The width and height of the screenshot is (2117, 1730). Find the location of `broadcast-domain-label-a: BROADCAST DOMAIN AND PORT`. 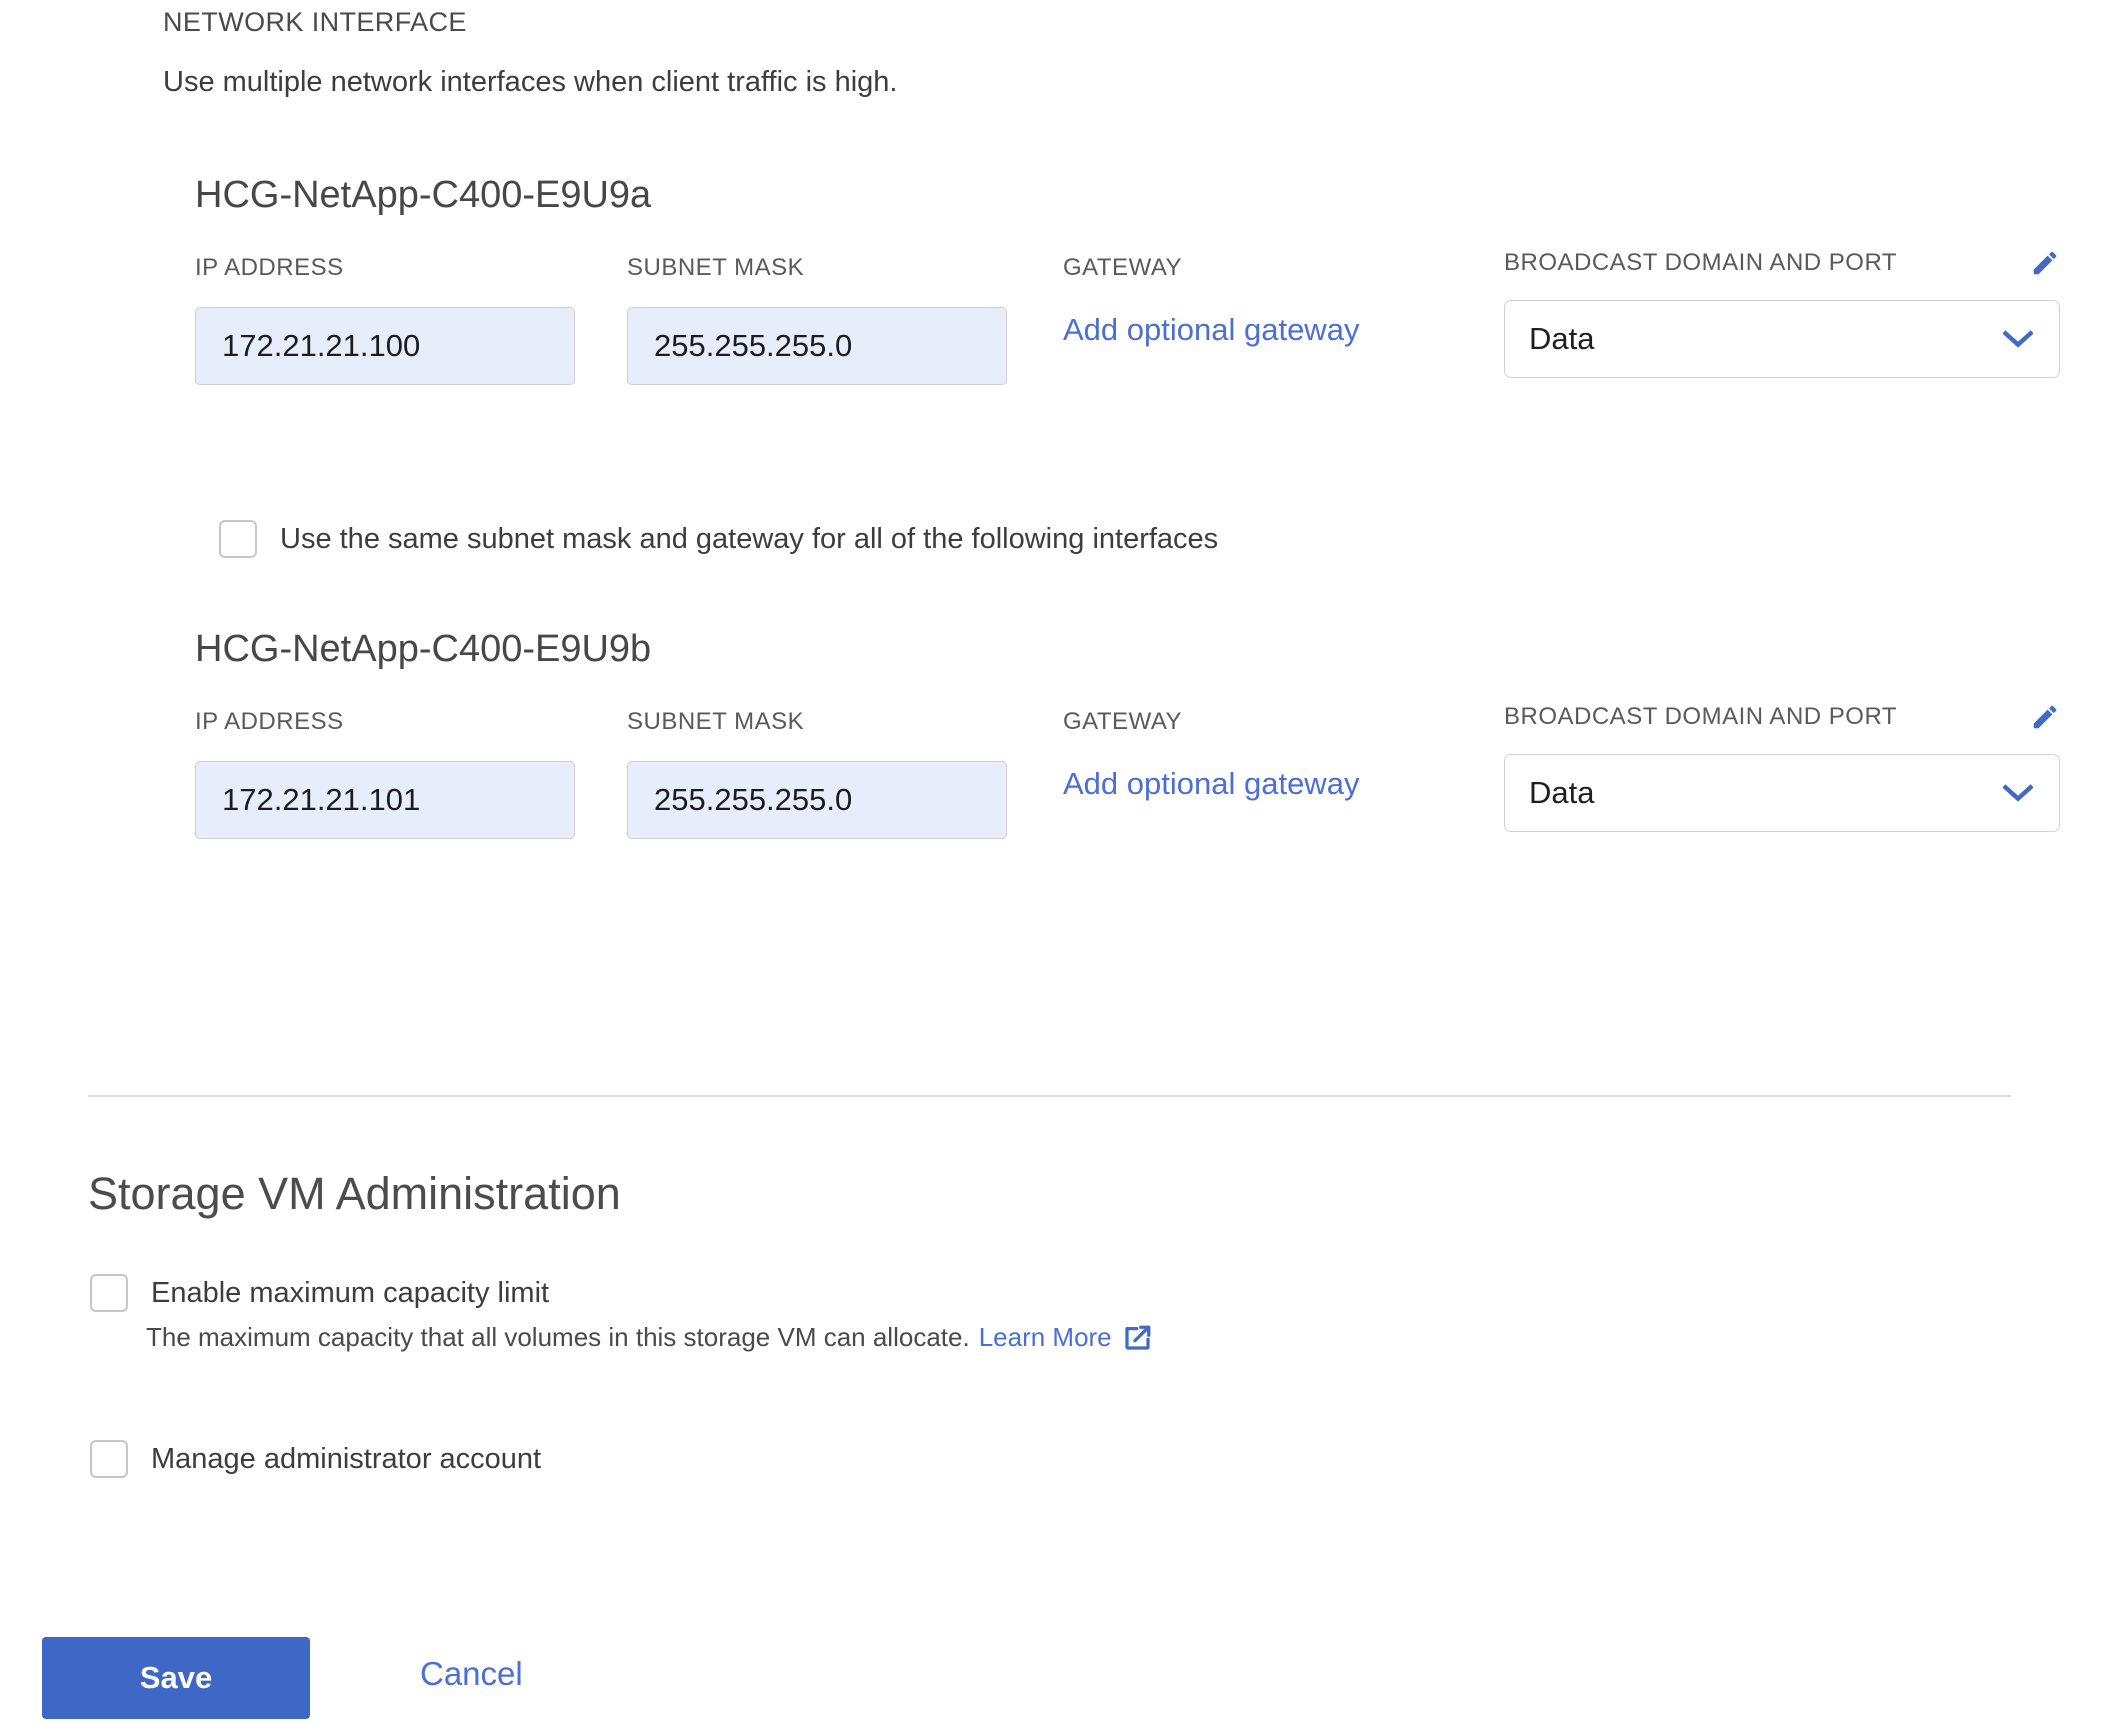

broadcast-domain-label-a: BROADCAST DOMAIN AND PORT is located at coordinates (1701, 262).